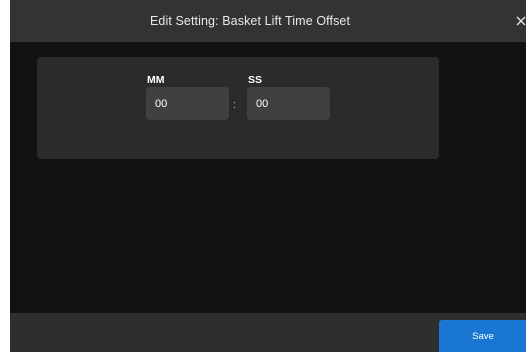  I want to click on seconds-label: SS, so click(255, 80).